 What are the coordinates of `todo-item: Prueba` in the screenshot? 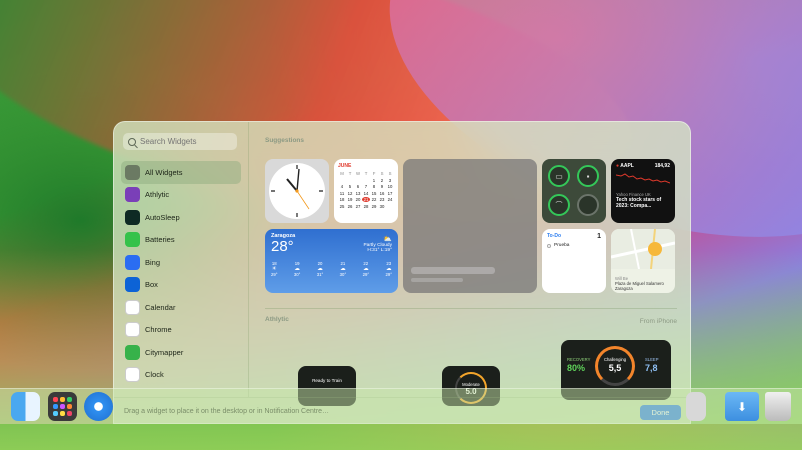 It's located at (574, 245).